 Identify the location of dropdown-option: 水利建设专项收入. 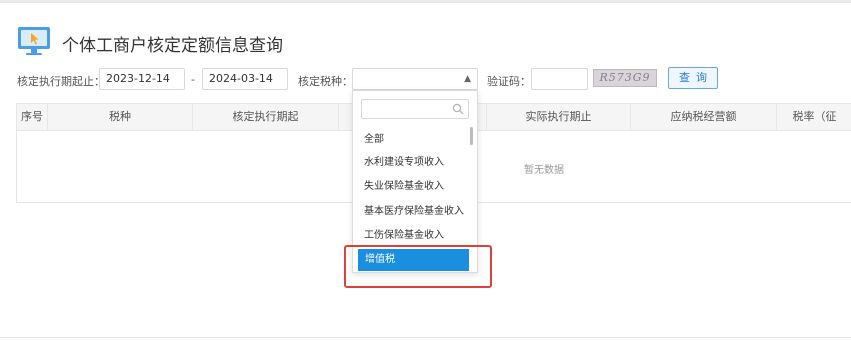
(411, 163).